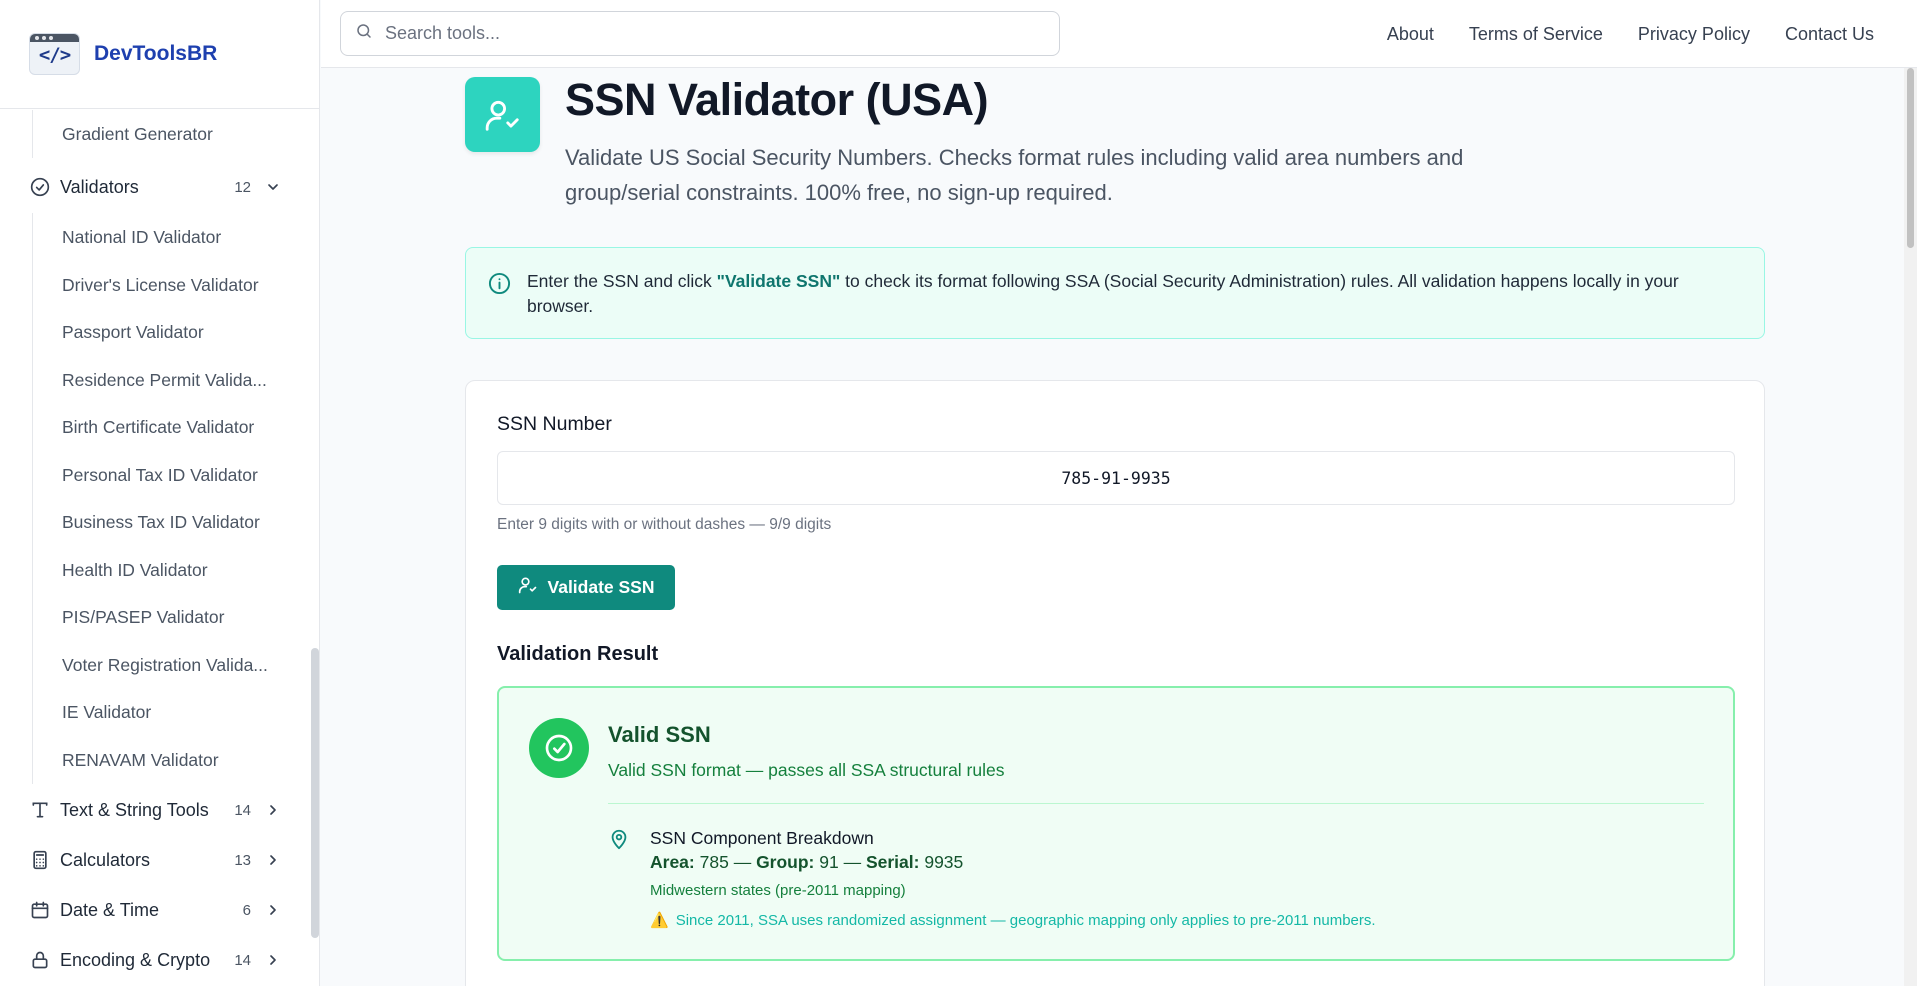  What do you see at coordinates (157, 617) in the screenshot?
I see `sidebar-item-pis-pasep: PIS/PASEP Validator` at bounding box center [157, 617].